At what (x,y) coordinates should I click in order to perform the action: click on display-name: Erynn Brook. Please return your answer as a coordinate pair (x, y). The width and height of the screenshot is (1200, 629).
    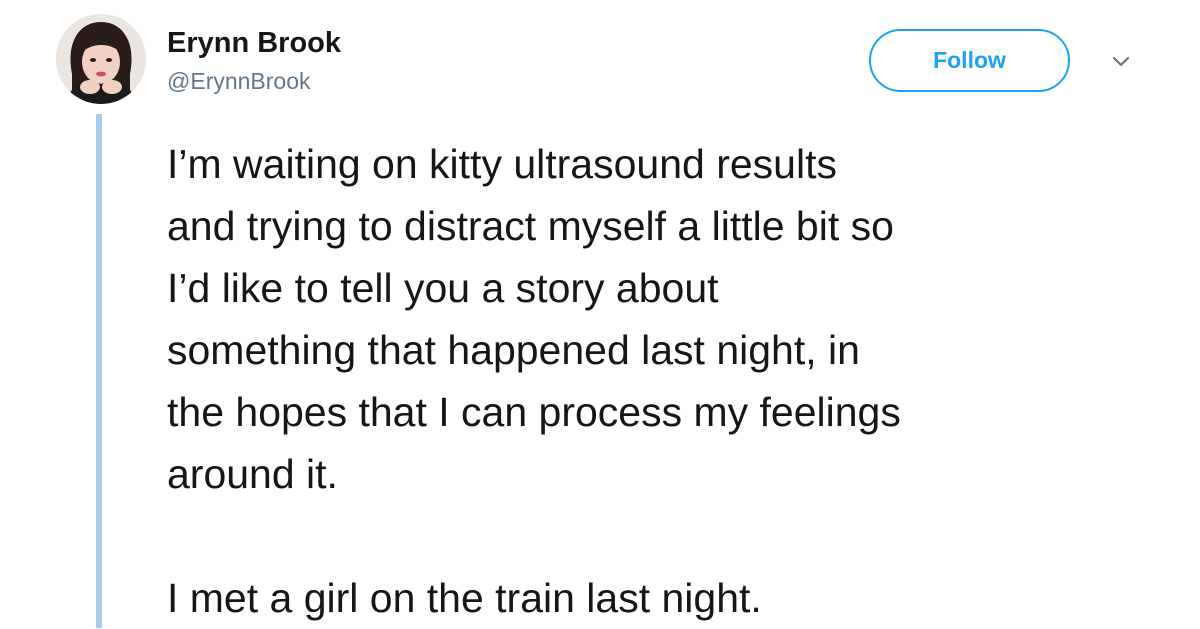
    Looking at the image, I should click on (254, 43).